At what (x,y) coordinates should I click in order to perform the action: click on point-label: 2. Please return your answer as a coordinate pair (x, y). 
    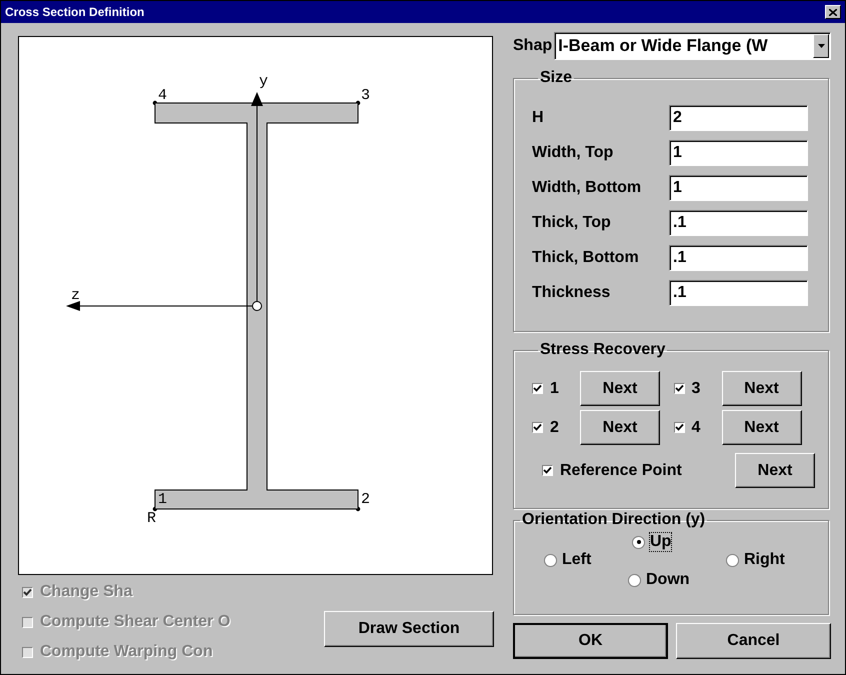
    Looking at the image, I should click on (365, 499).